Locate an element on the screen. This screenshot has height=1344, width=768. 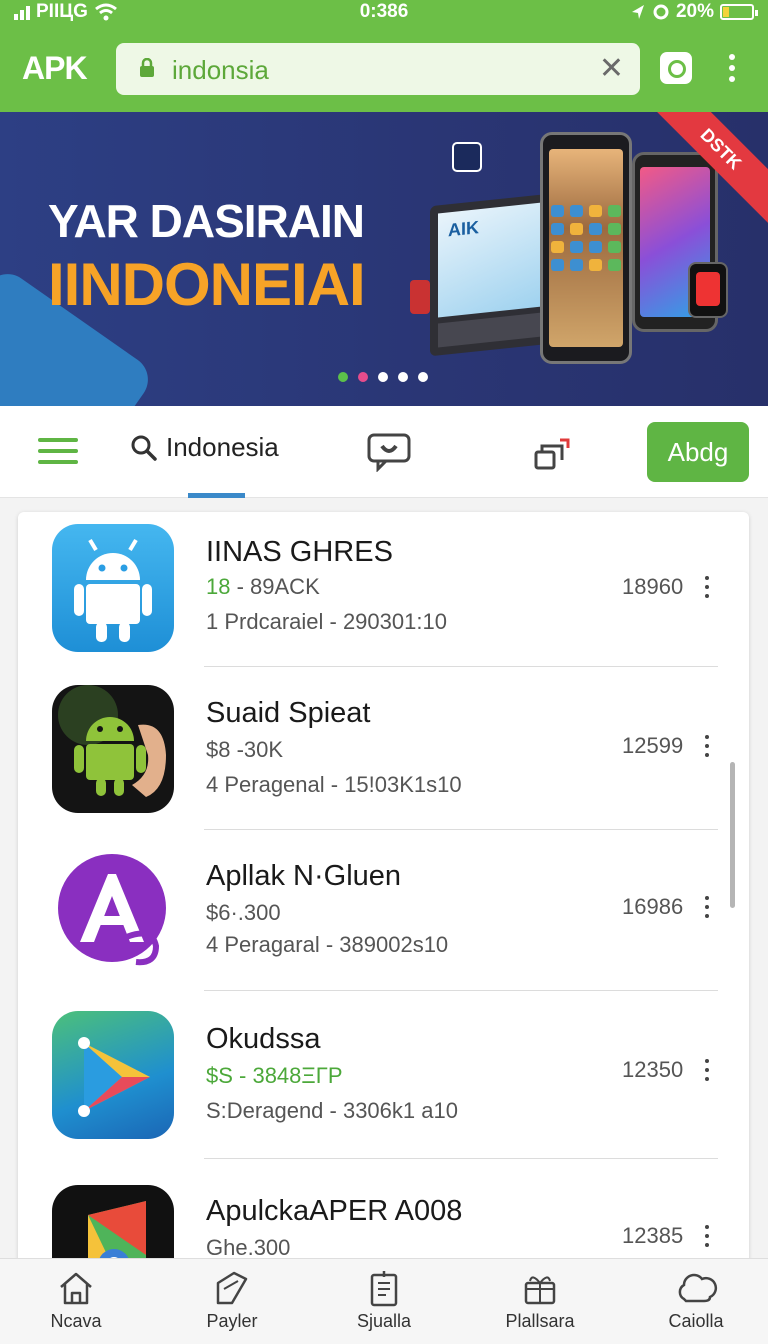
app-title: IINAS GHRES is located at coordinates (299, 552).